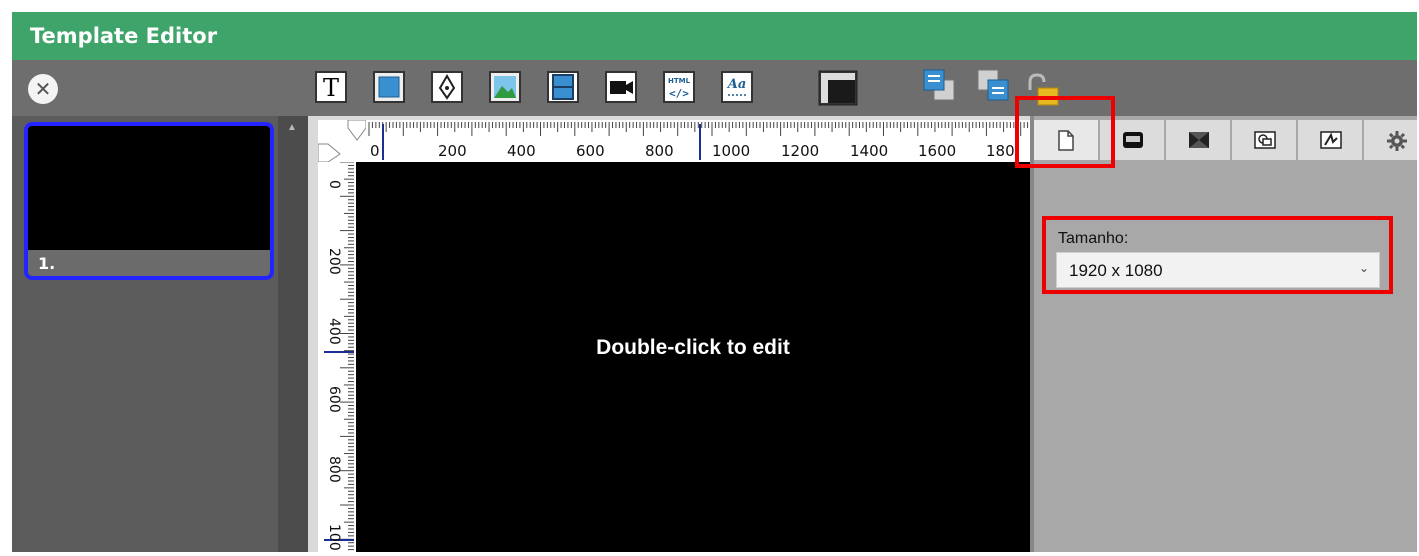 The width and height of the screenshot is (1419, 556). I want to click on hruler-label: 1200, so click(800, 151).